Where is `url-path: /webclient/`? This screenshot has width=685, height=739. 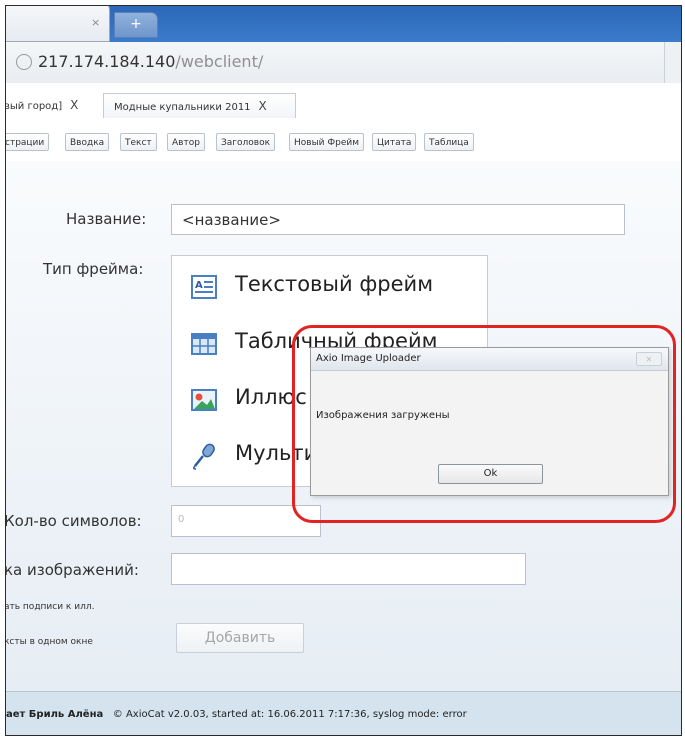
url-path: /webclient/ is located at coordinates (219, 61).